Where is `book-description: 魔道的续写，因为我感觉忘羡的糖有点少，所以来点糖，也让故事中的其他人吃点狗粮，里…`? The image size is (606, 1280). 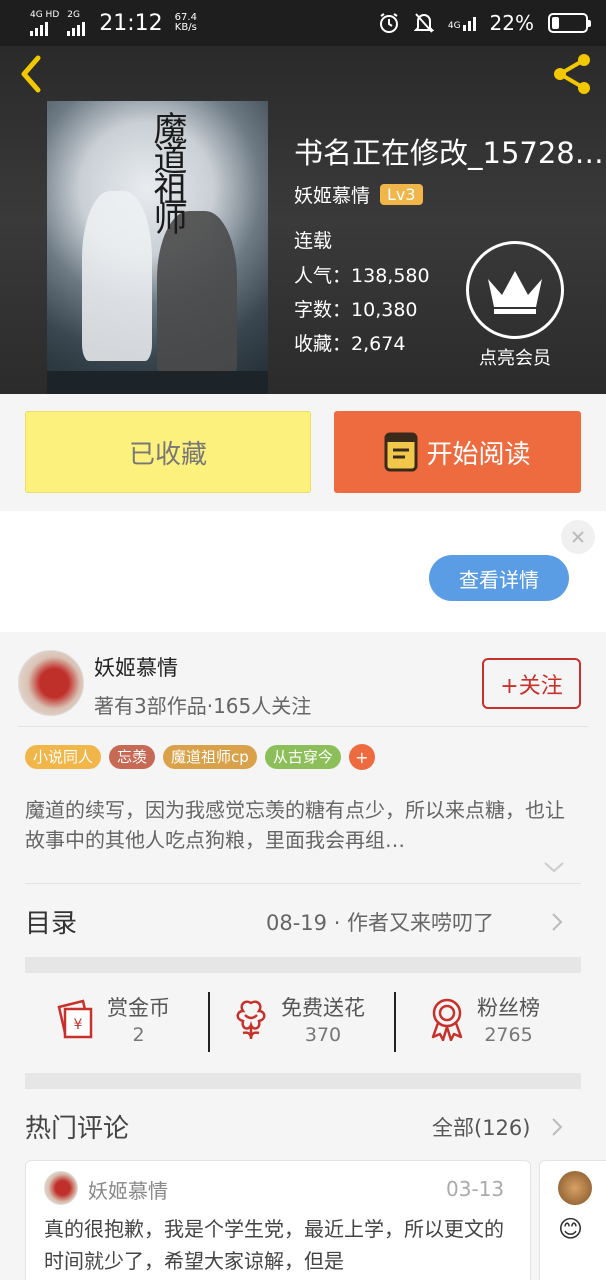 book-description: 魔道的续写，因为我感觉忘羡的糖有点少，所以来点糖，也让故事中的其他人吃点狗粮，里… is located at coordinates (303, 826).